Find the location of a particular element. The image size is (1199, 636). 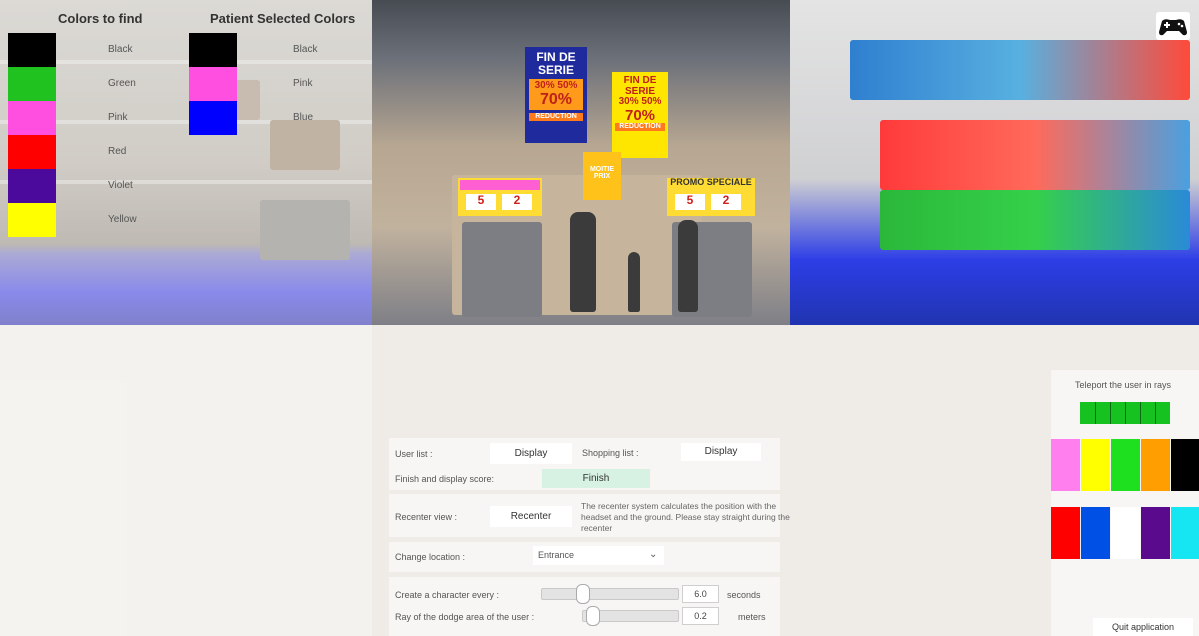

location-dropdown-value: Entrance is located at coordinates (556, 555).